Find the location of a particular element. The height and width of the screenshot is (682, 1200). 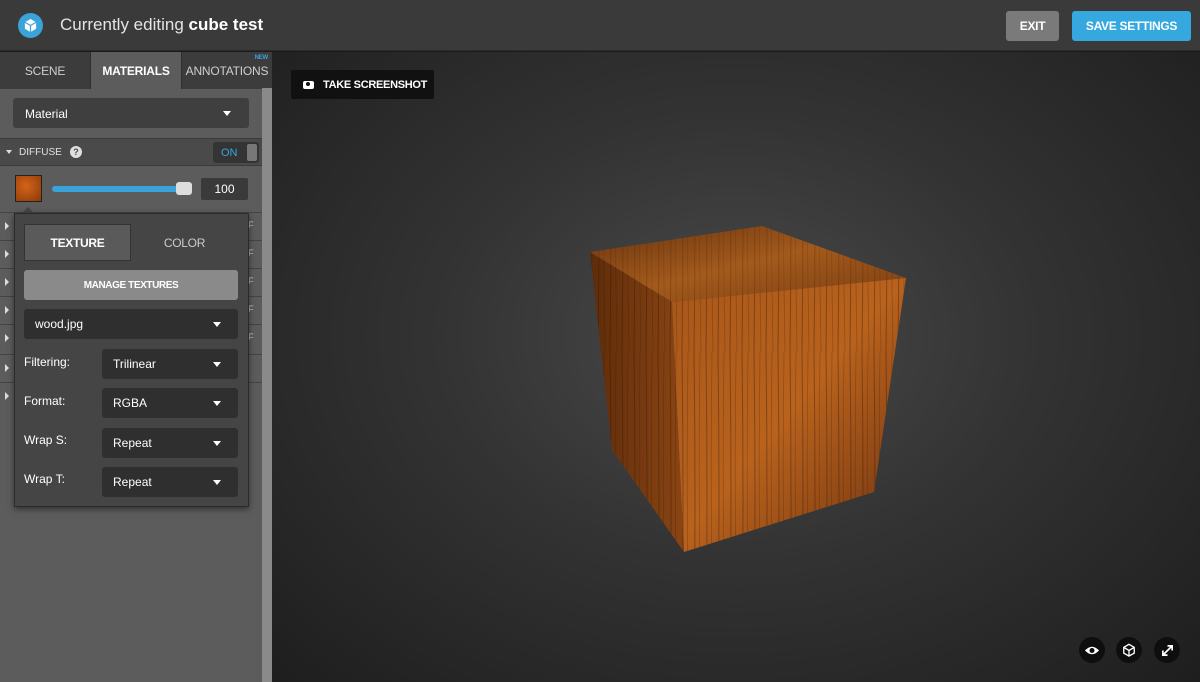

tab-annotations-label: ANNOTATIONS is located at coordinates (227, 70).